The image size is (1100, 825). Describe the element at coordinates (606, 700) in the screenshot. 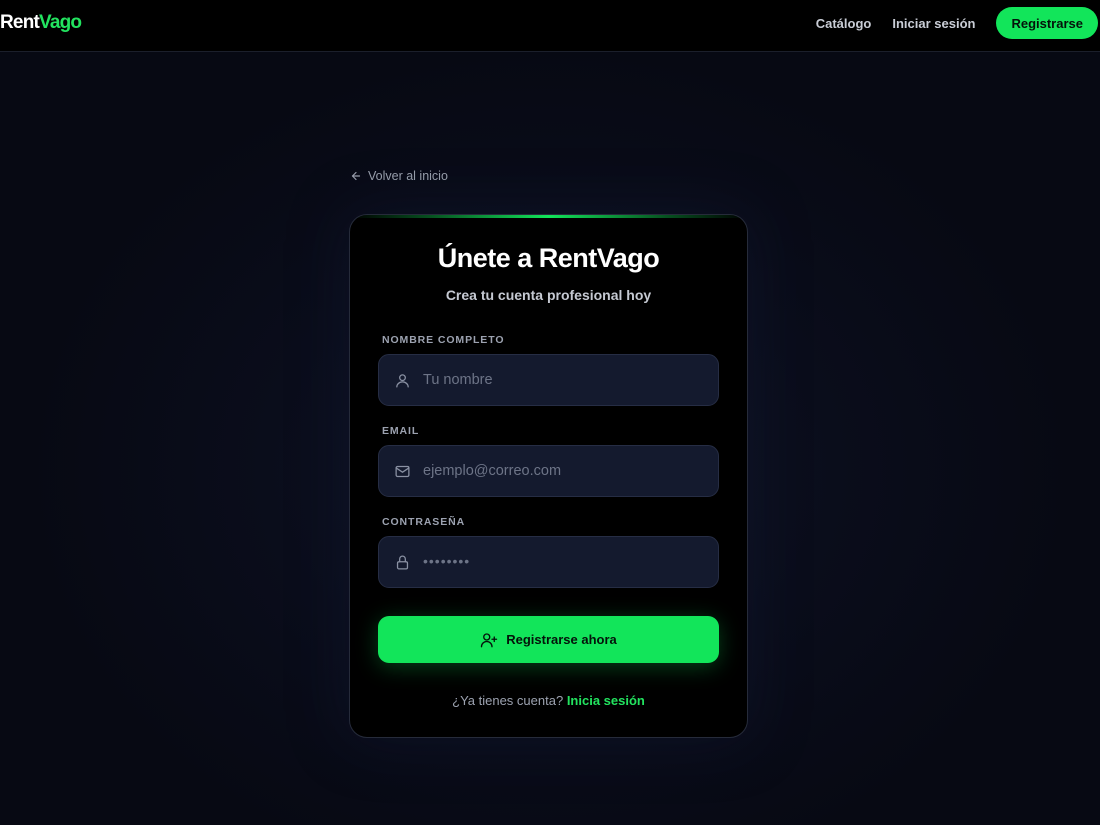

I see `login-link: Inicia sesión` at that location.